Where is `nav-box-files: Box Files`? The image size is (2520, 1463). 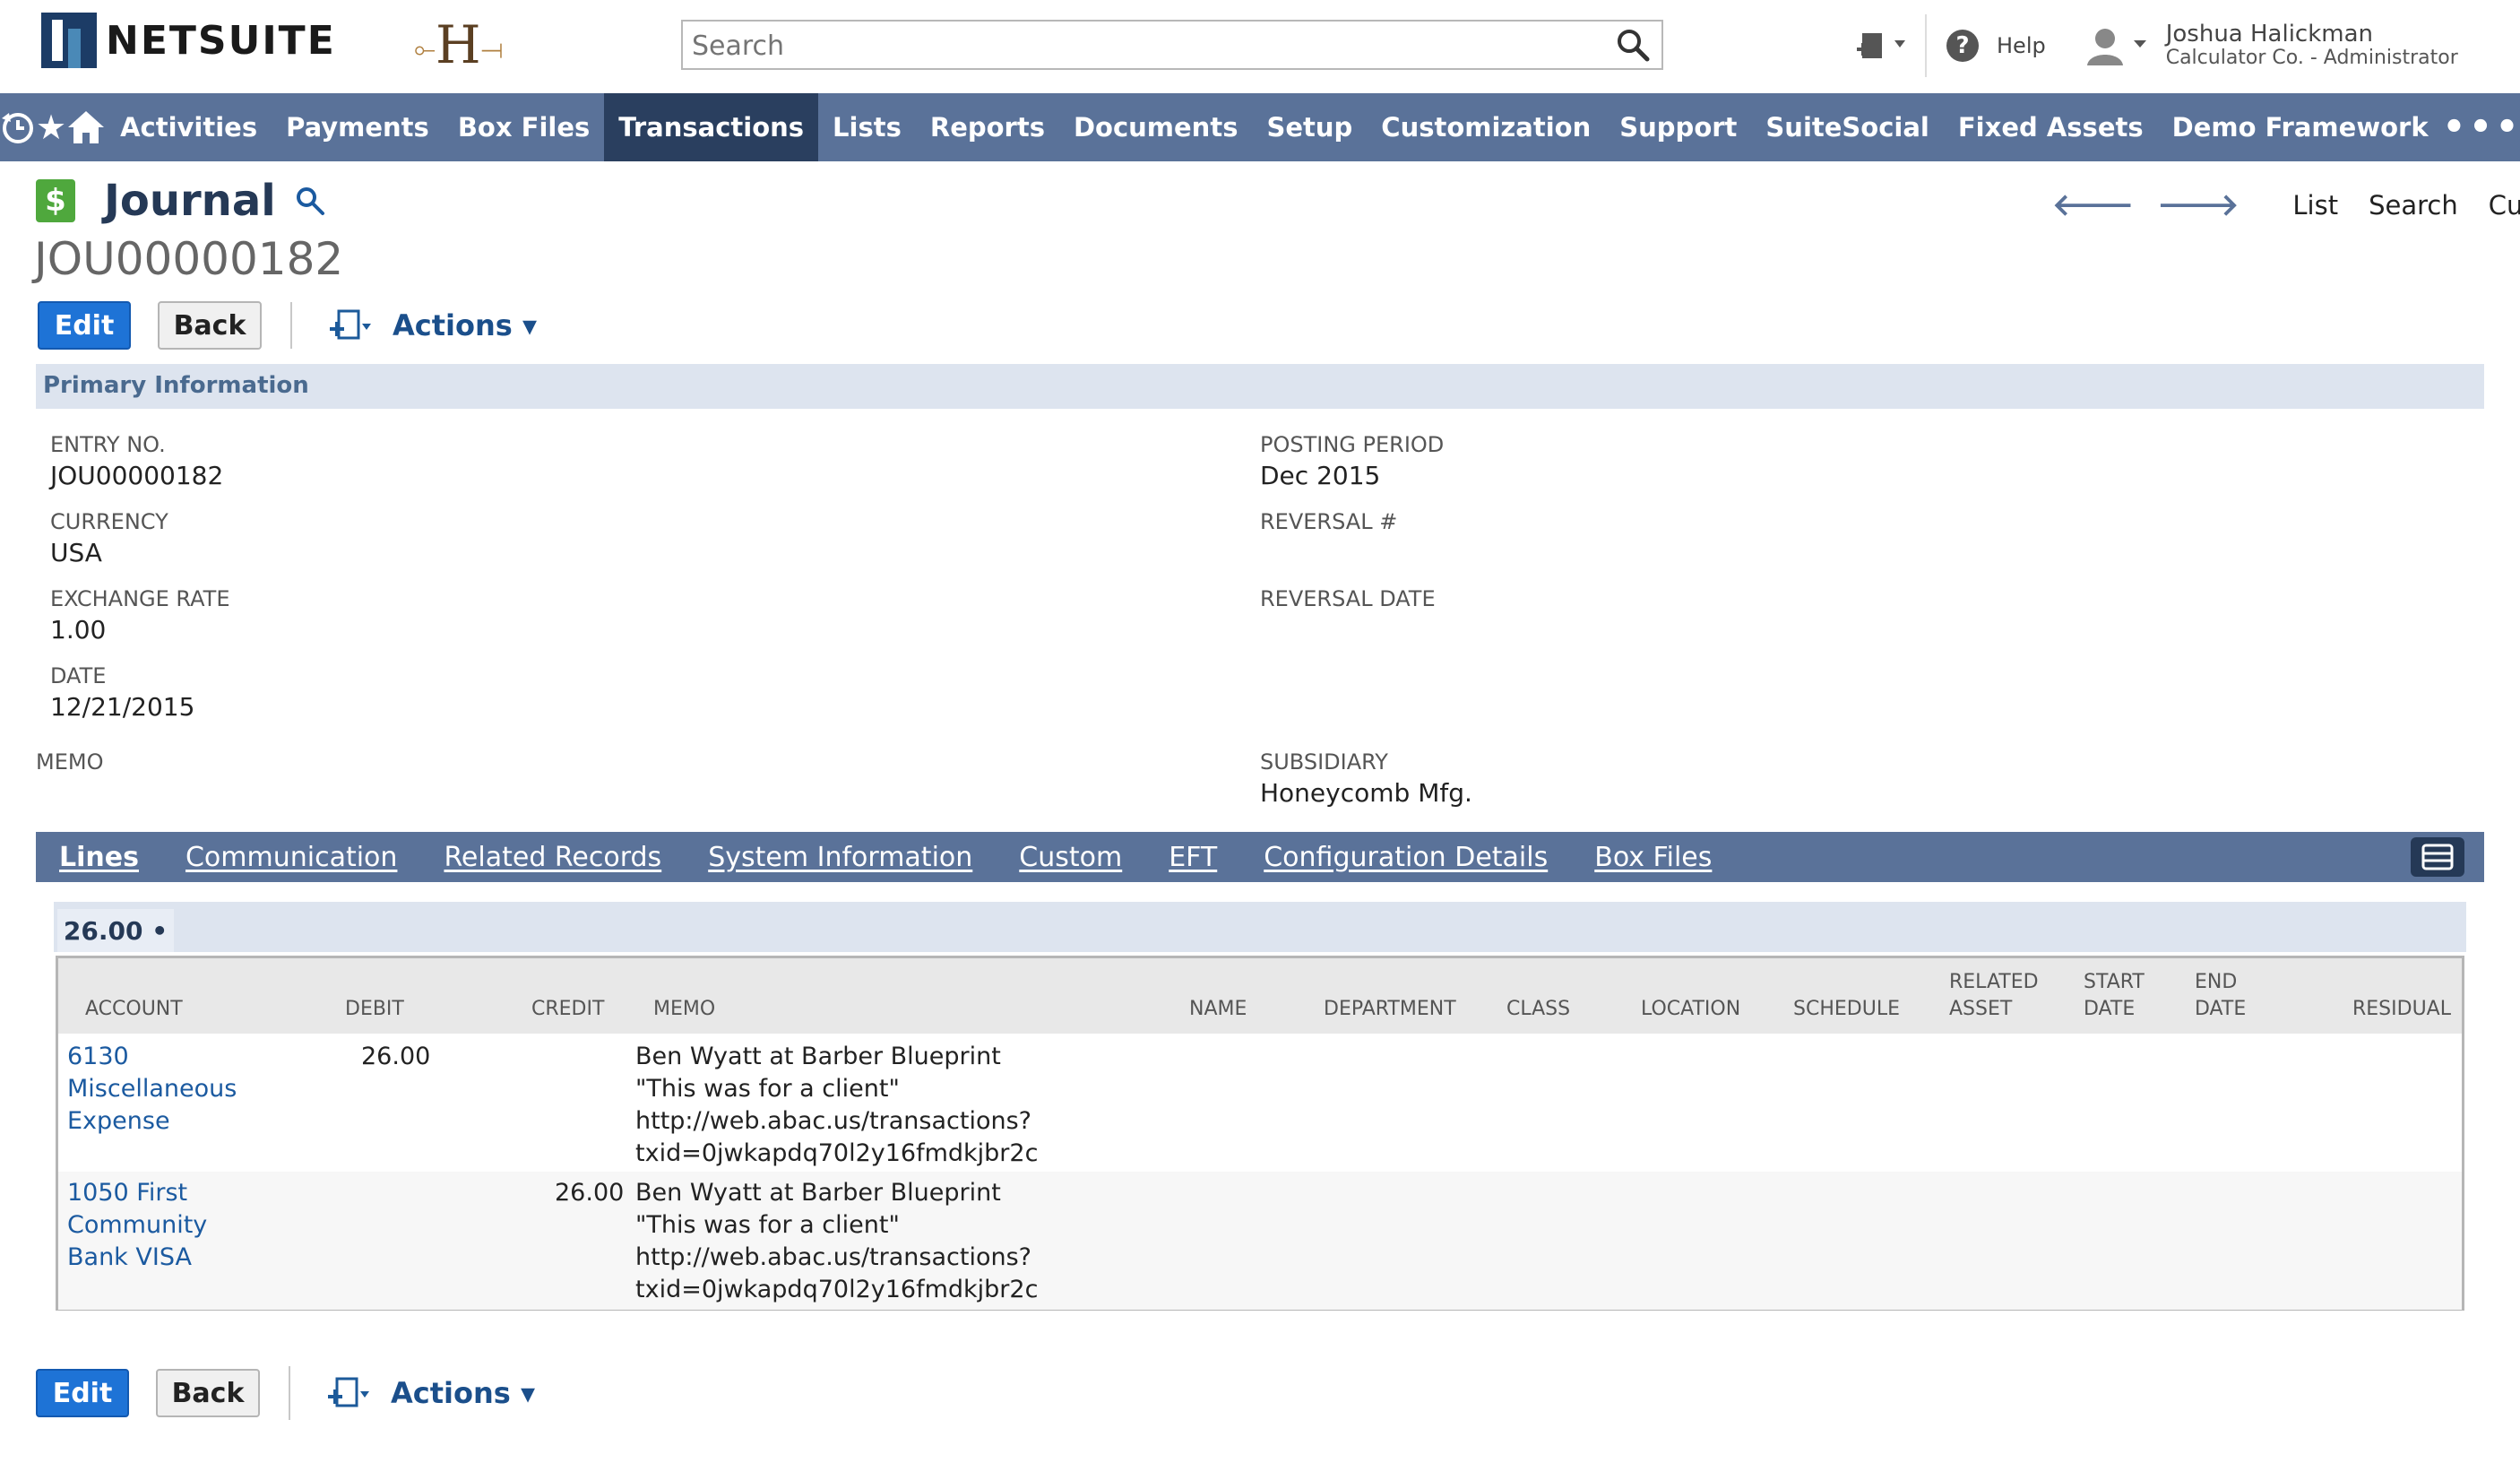 nav-box-files: Box Files is located at coordinates (524, 127).